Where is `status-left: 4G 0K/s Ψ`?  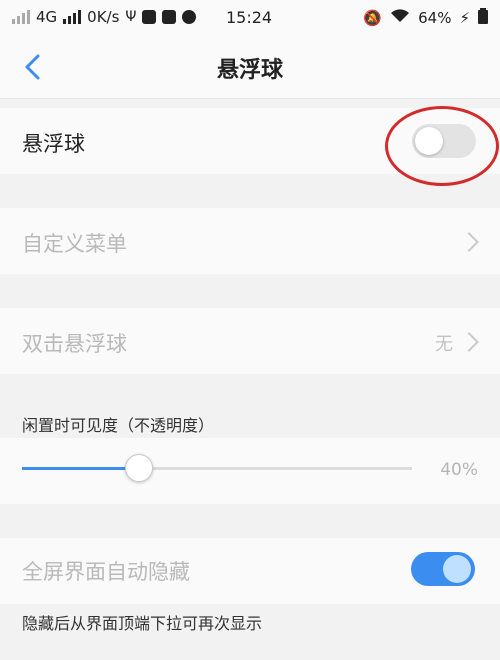 status-left: 4G 0K/s Ψ is located at coordinates (104, 17).